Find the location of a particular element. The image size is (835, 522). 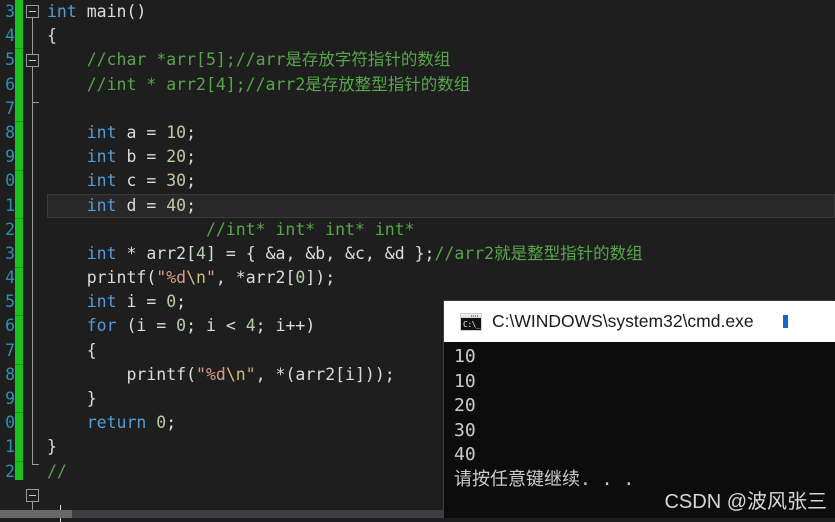

console-output-line: 20 is located at coordinates (465, 406).